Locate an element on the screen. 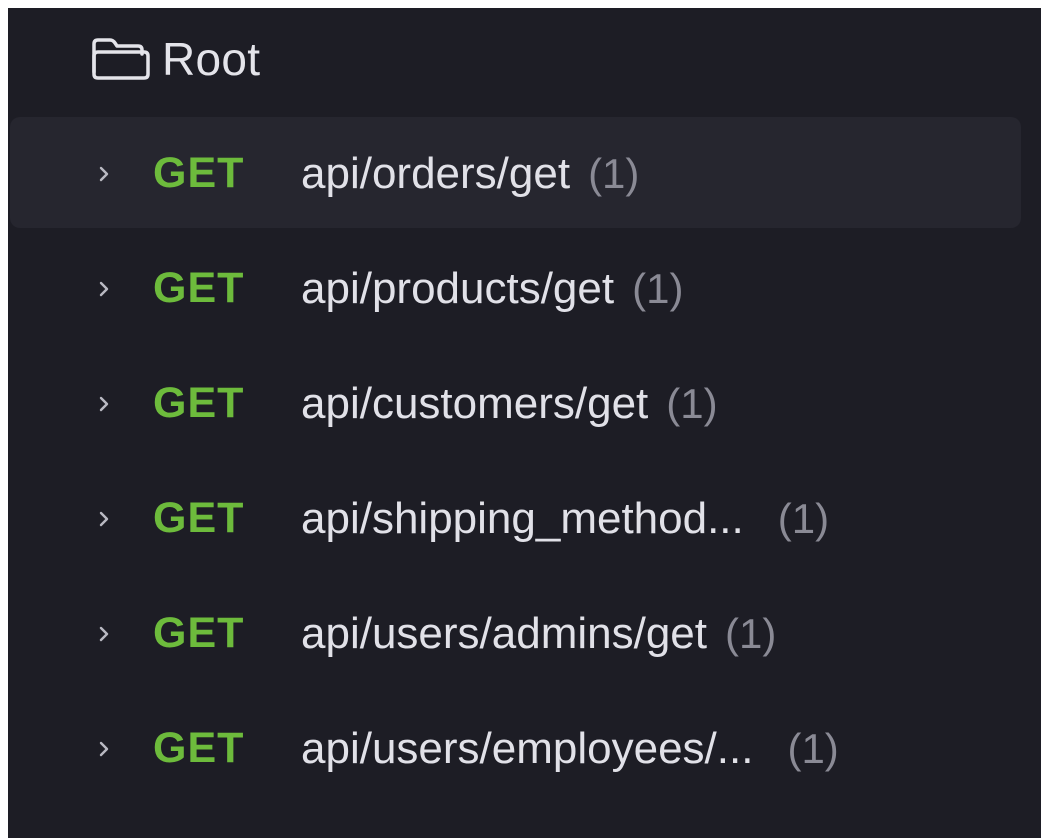  root-folder-label: Root is located at coordinates (211, 59).